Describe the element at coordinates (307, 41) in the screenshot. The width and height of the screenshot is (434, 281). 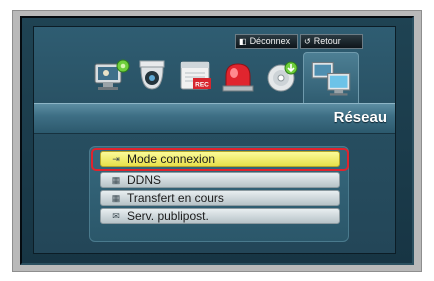
I see `return-icon: ↺` at that location.